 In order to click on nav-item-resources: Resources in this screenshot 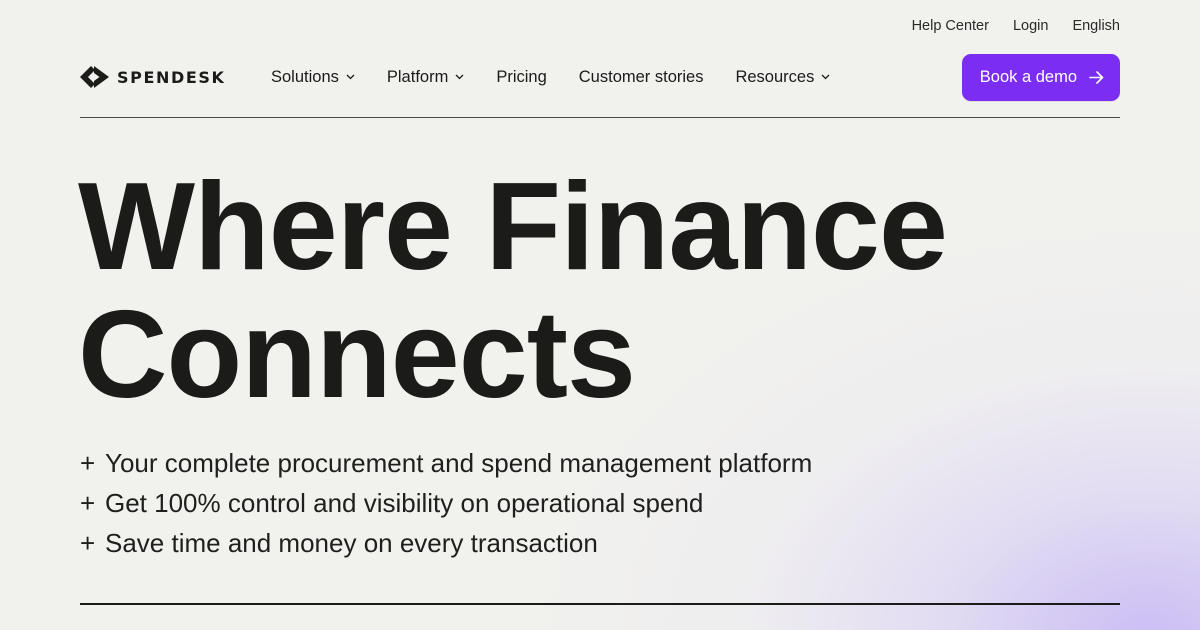, I will do `click(782, 77)`.